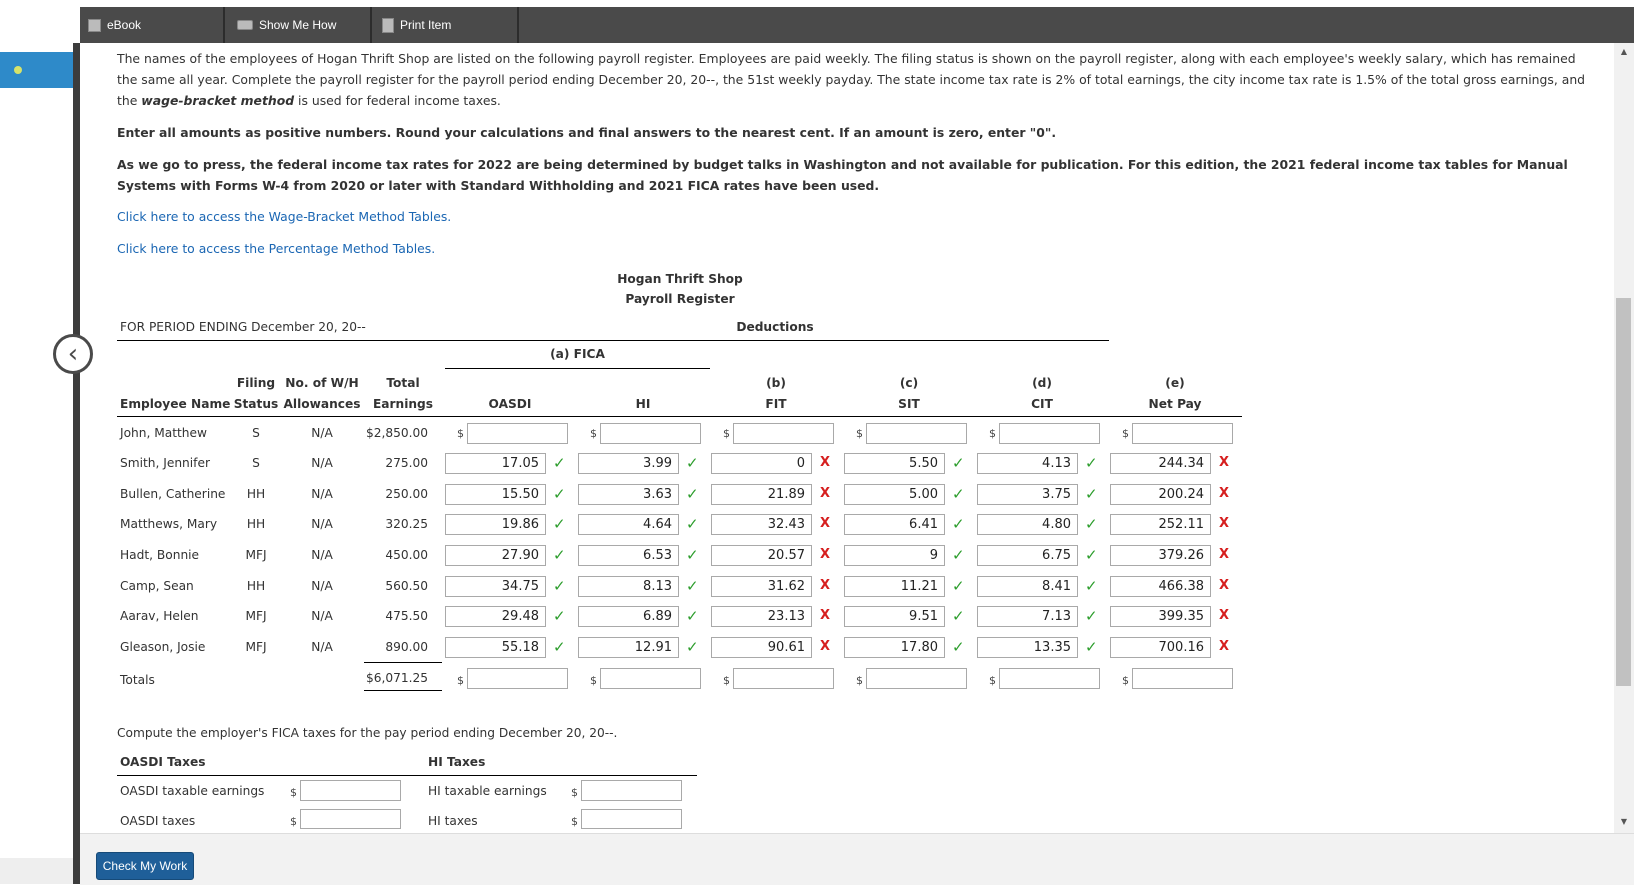 Image resolution: width=1634 pixels, height=885 pixels. What do you see at coordinates (894, 616) in the screenshot?
I see `sit-input: 9.51` at bounding box center [894, 616].